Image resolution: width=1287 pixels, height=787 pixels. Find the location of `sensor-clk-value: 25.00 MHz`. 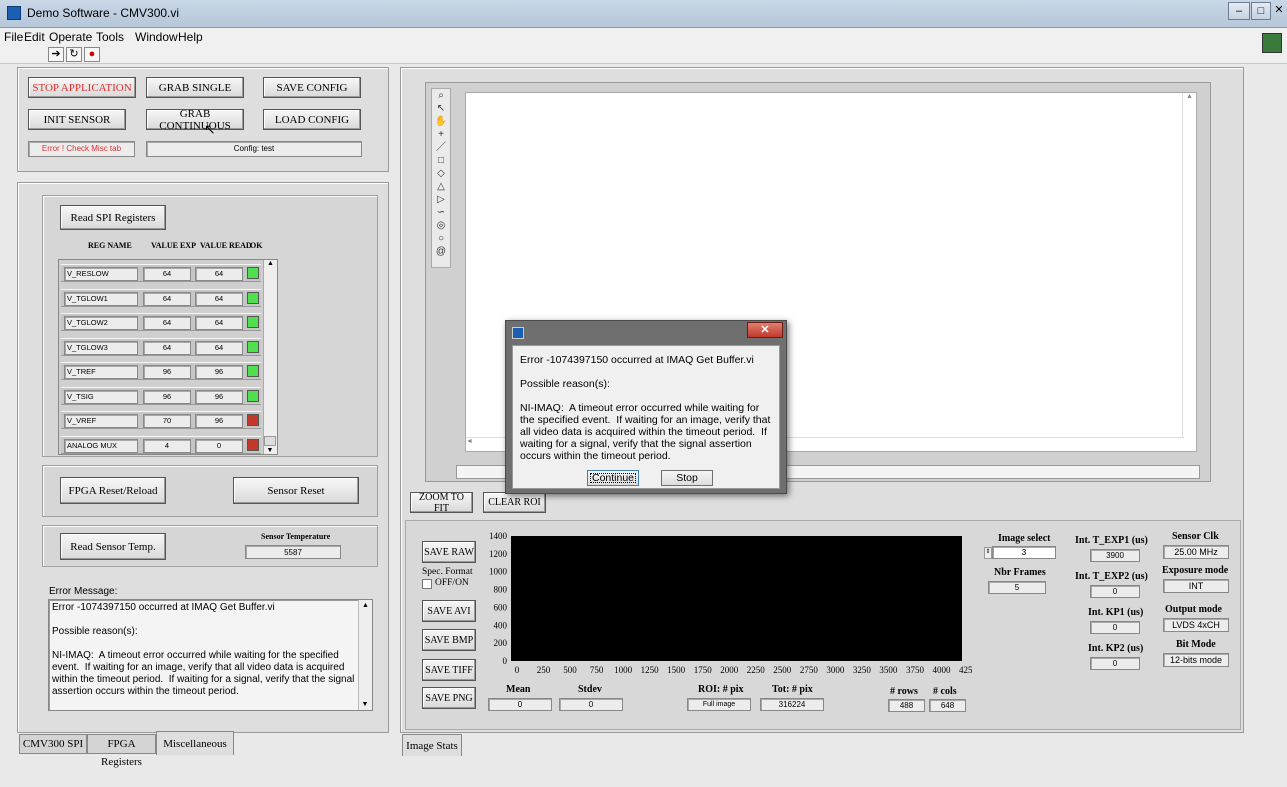

sensor-clk-value: 25.00 MHz is located at coordinates (1196, 552).